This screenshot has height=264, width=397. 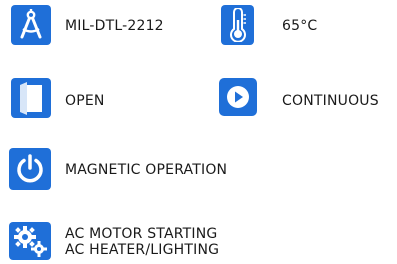 I want to click on spec-label-operation: MAGNETIC OPERATION, so click(x=146, y=170).